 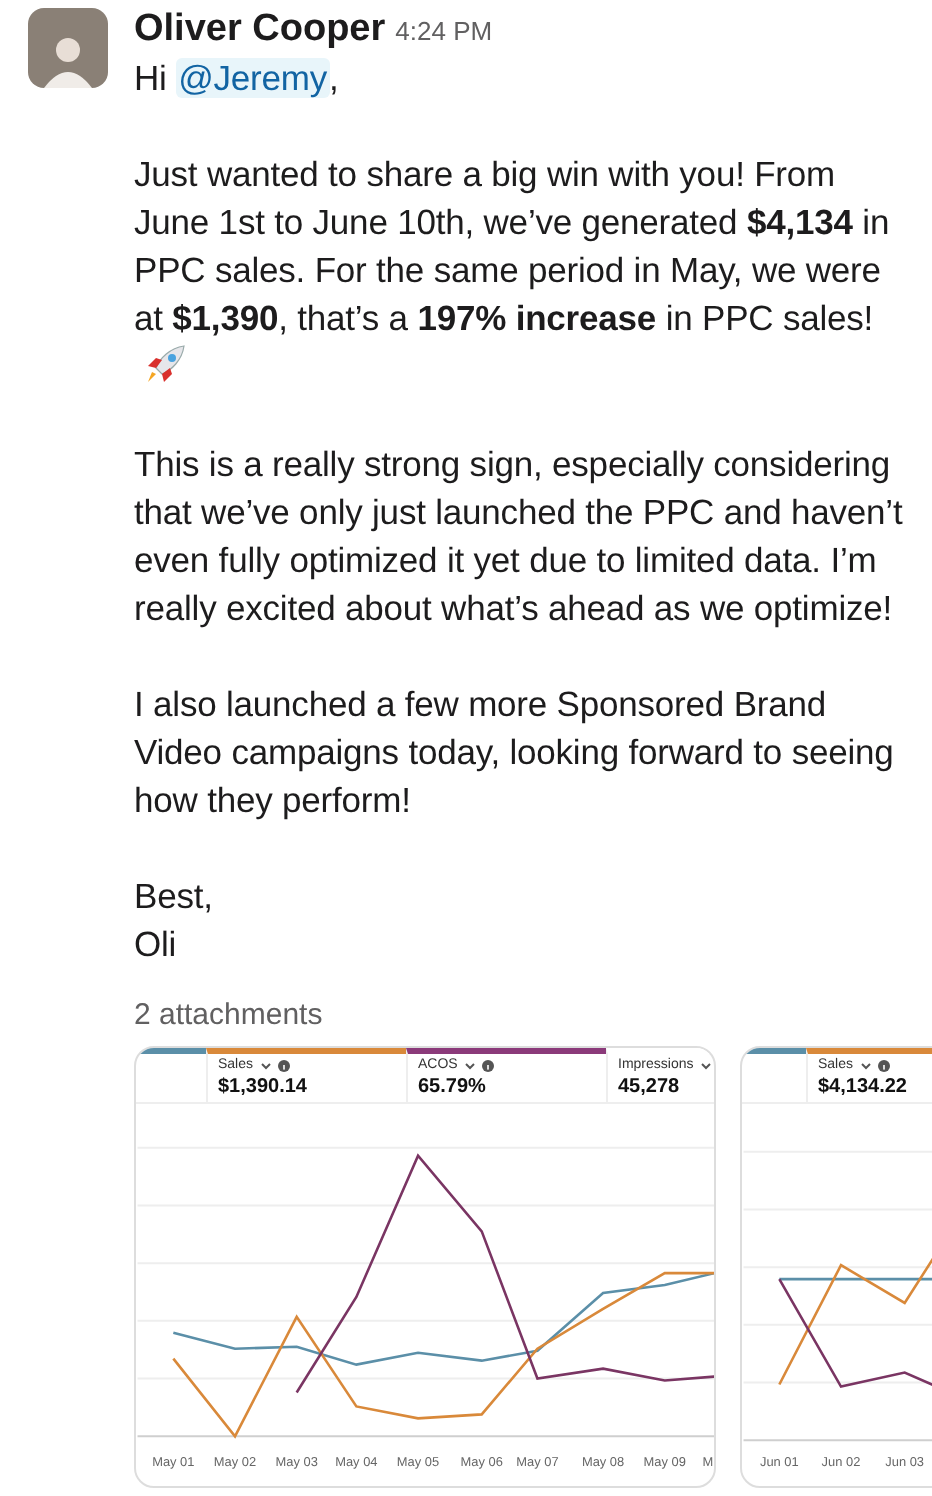 What do you see at coordinates (68, 48) in the screenshot?
I see `avatar` at bounding box center [68, 48].